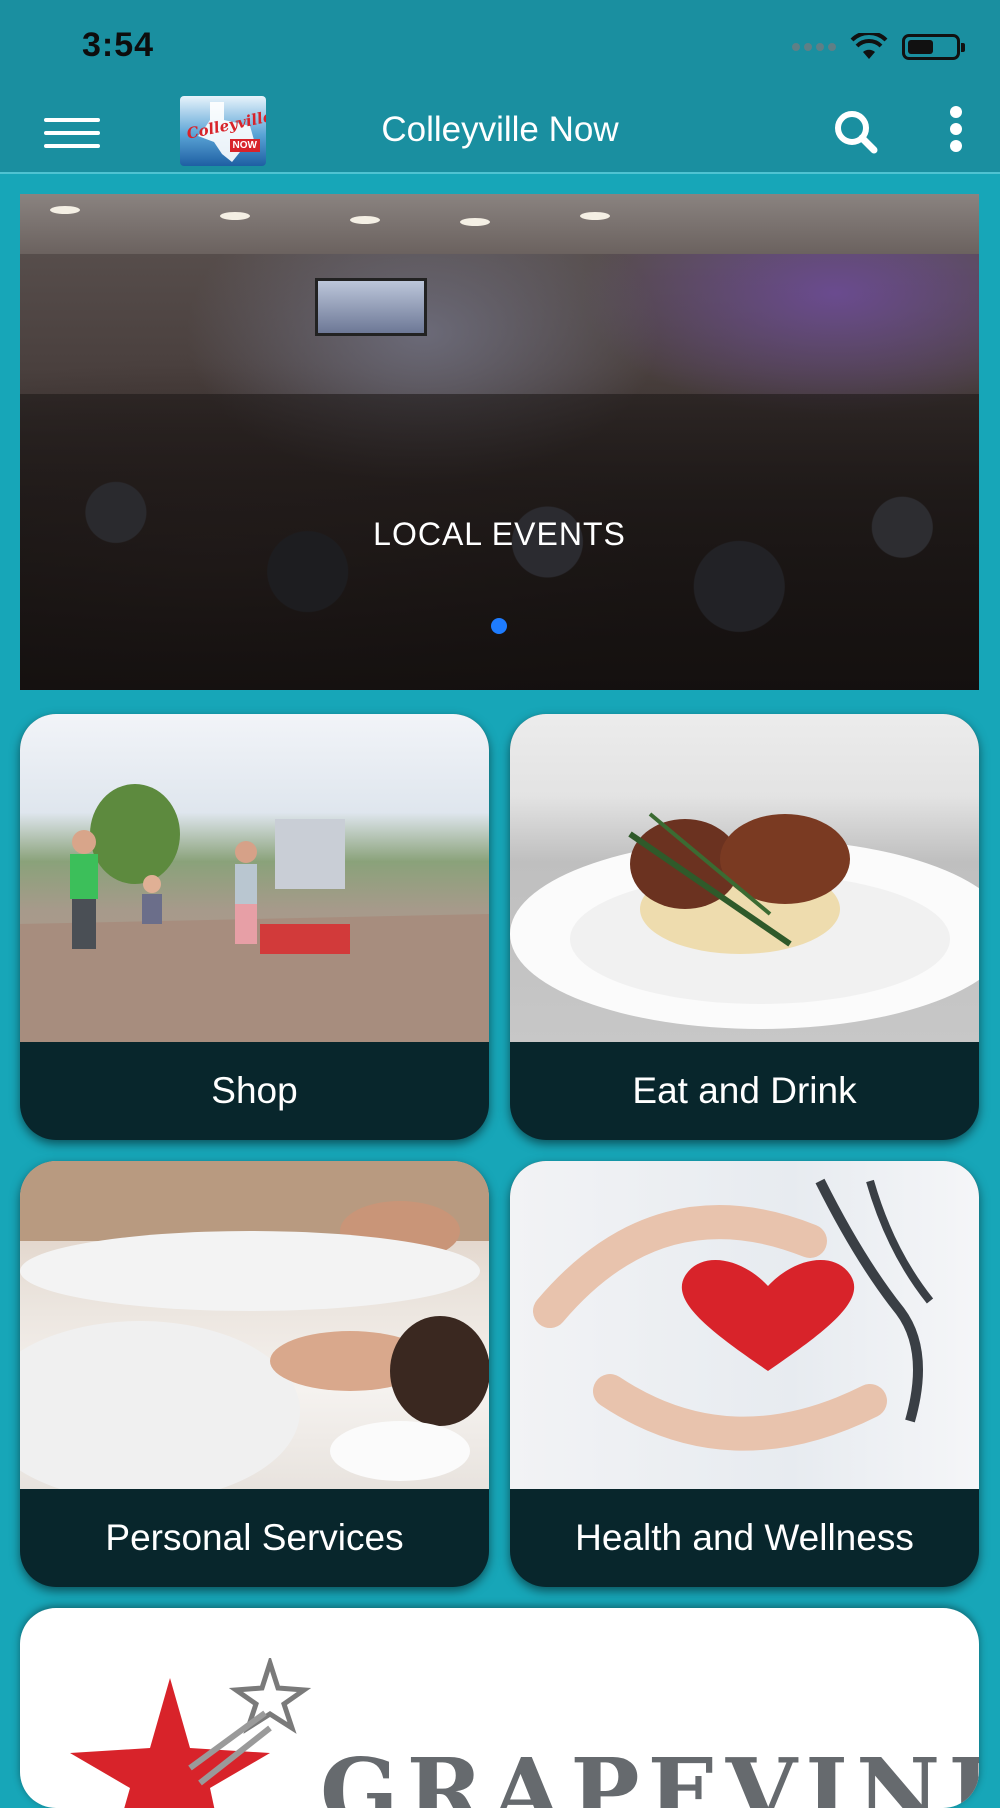  What do you see at coordinates (956, 132) in the screenshot?
I see `more-vertical-icon` at bounding box center [956, 132].